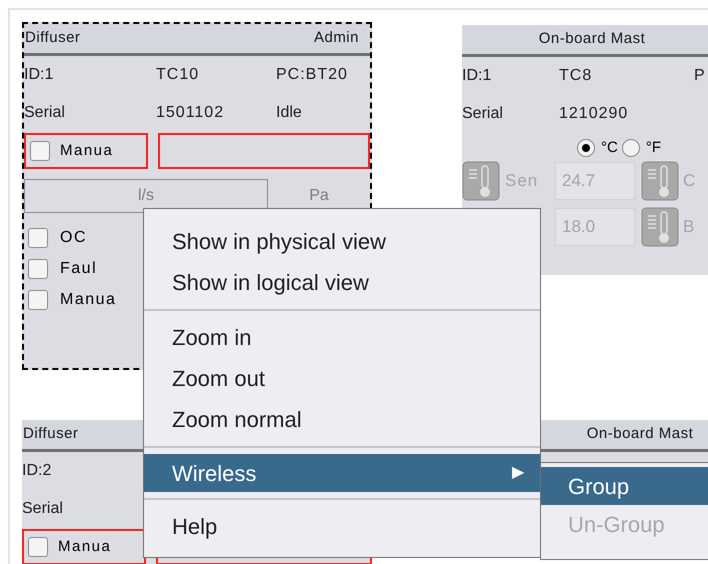  What do you see at coordinates (79, 269) in the screenshot?
I see `option-label: Faul` at bounding box center [79, 269].